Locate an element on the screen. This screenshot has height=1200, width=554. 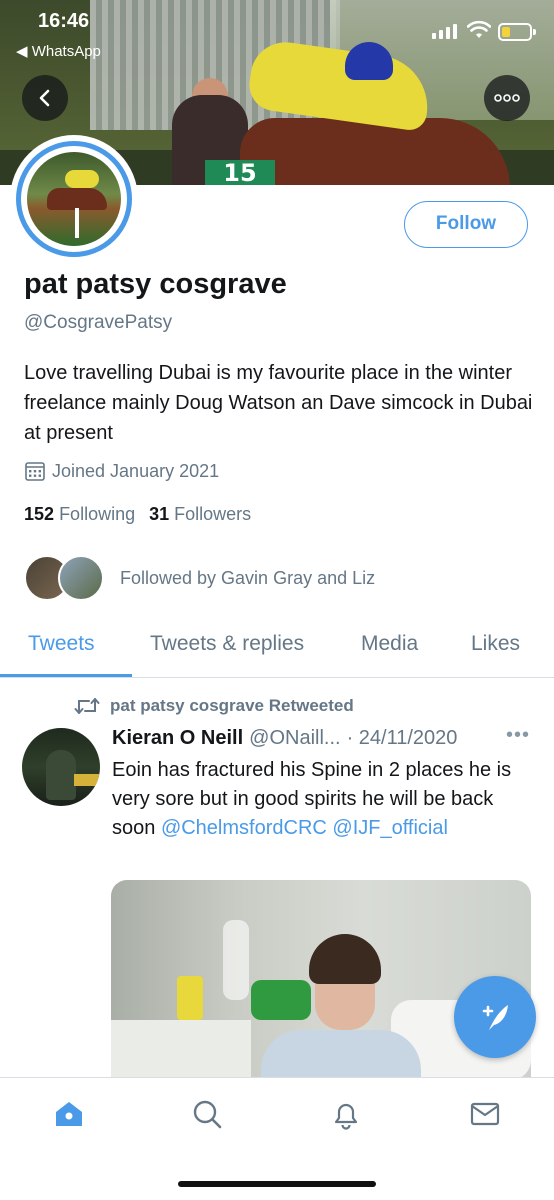
retweet-context: pat patsy cosgrave Retweeted is located at coordinates (214, 706).